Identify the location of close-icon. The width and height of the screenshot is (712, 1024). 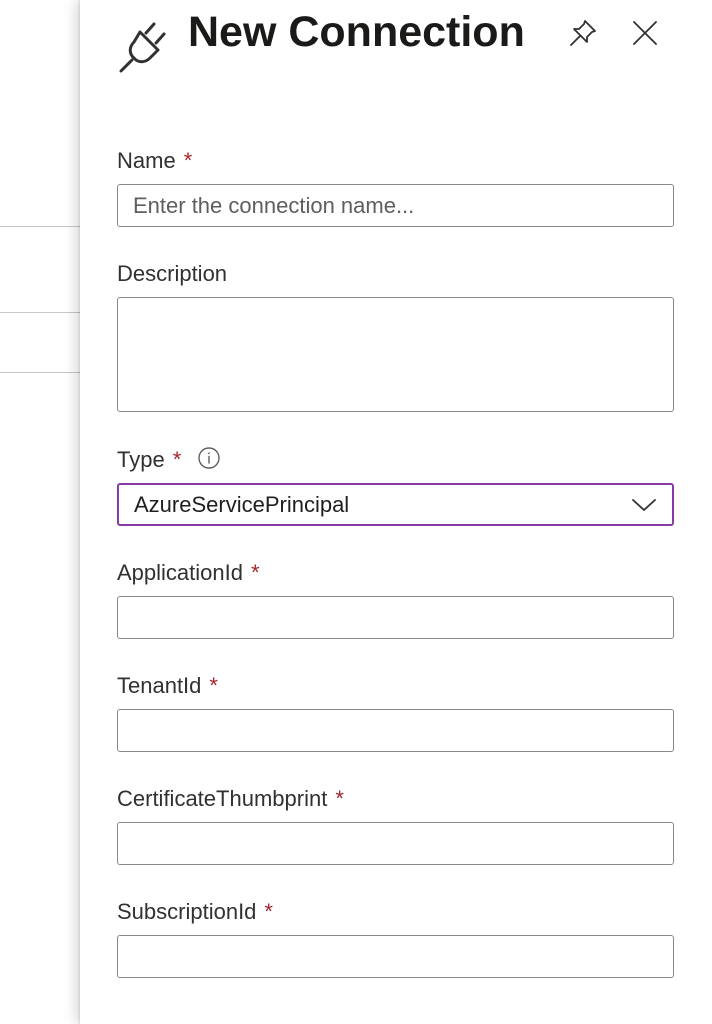
(645, 33).